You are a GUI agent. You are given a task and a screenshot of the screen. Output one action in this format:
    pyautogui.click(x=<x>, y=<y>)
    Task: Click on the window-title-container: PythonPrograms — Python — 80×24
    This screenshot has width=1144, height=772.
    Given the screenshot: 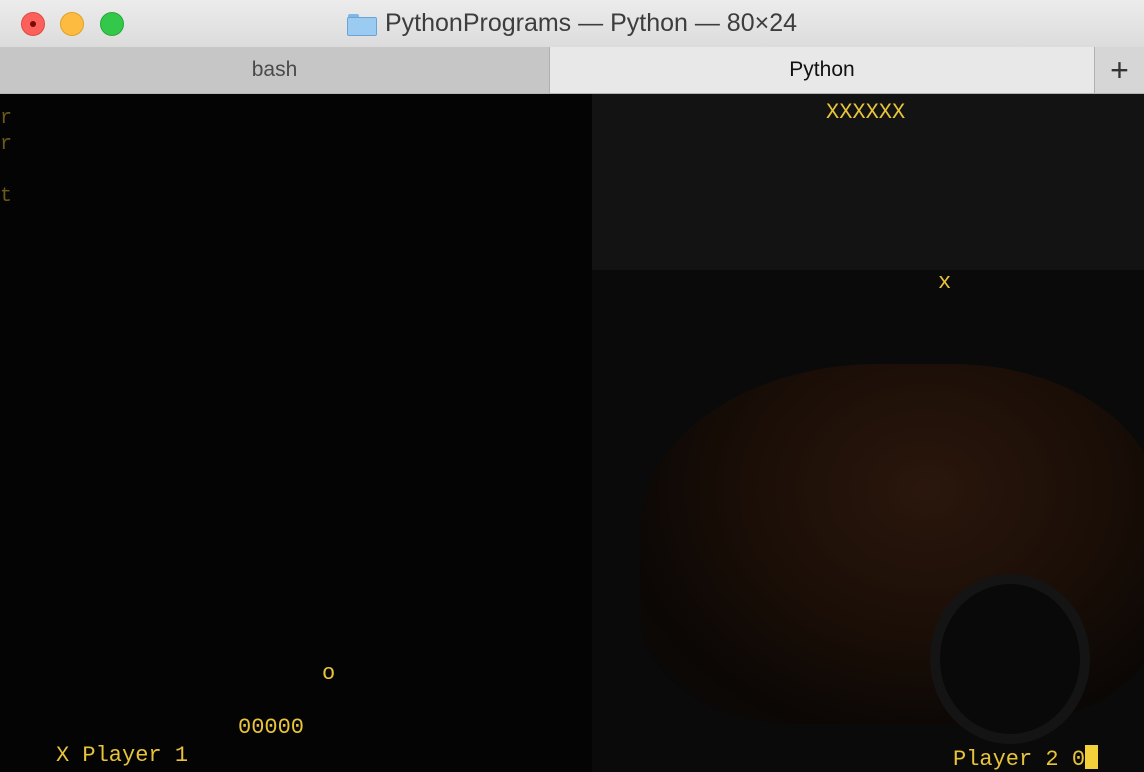 What is the action you would take?
    pyautogui.click(x=572, y=23)
    